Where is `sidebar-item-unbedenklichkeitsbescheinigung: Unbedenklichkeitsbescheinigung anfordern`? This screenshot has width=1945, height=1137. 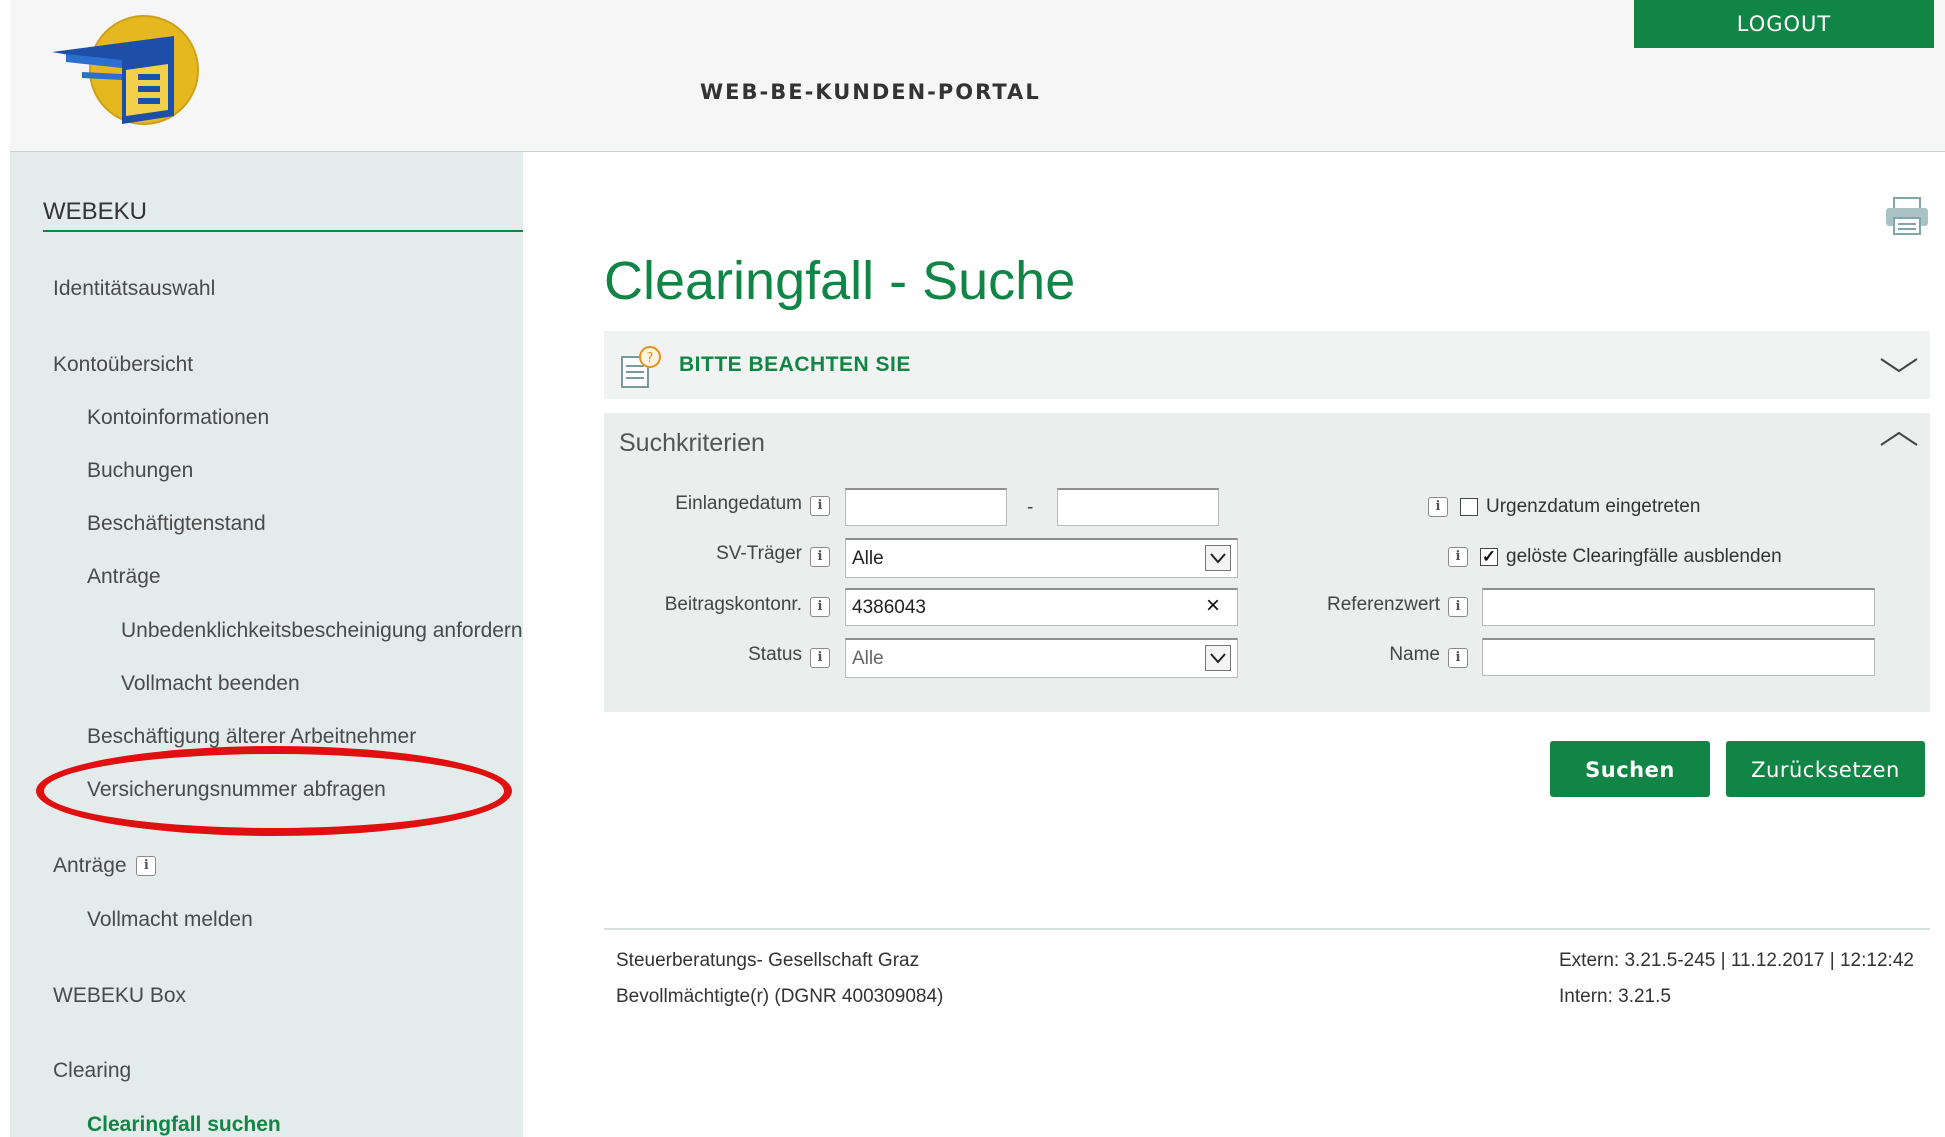
sidebar-item-unbedenklichkeitsbescheinigung: Unbedenklichkeitsbescheinigung anfordern is located at coordinates (322, 631).